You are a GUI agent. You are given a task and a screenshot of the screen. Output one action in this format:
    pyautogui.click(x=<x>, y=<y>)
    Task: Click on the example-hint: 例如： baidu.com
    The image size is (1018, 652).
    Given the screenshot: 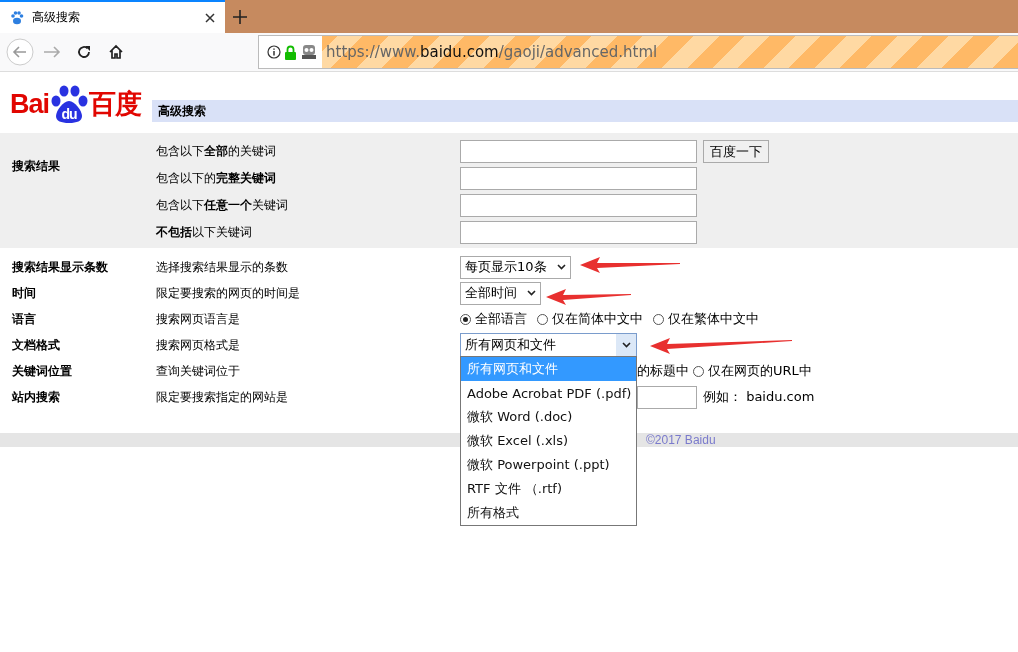 What is the action you would take?
    pyautogui.click(x=759, y=397)
    